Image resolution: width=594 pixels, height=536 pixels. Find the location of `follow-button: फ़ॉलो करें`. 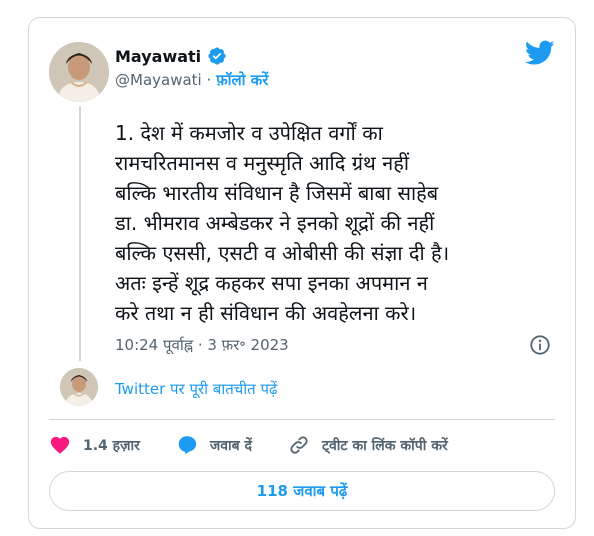

follow-button: फ़ॉलो करें is located at coordinates (242, 80).